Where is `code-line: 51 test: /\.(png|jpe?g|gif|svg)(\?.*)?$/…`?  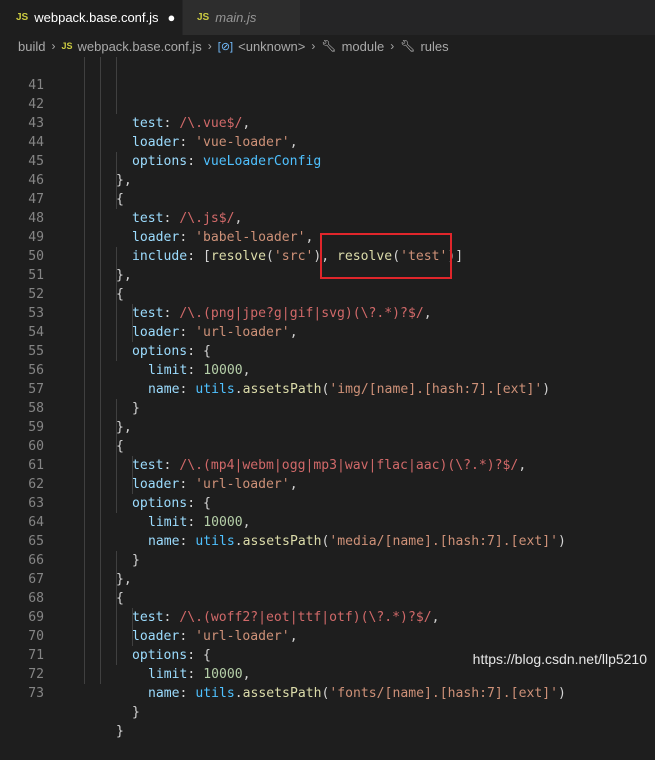
code-line: 51 test: /\.(png|jpe?g|gif|svg)(\?.*)?$/… is located at coordinates (327, 284).